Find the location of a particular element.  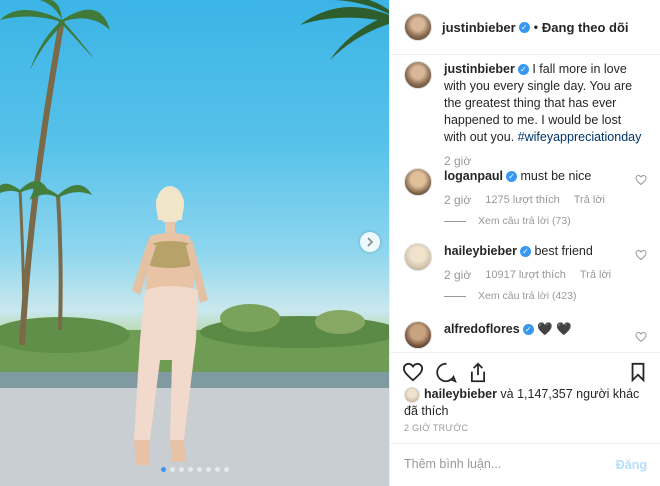

hashtag-link: #wifeyappreciationday is located at coordinates (580, 137).